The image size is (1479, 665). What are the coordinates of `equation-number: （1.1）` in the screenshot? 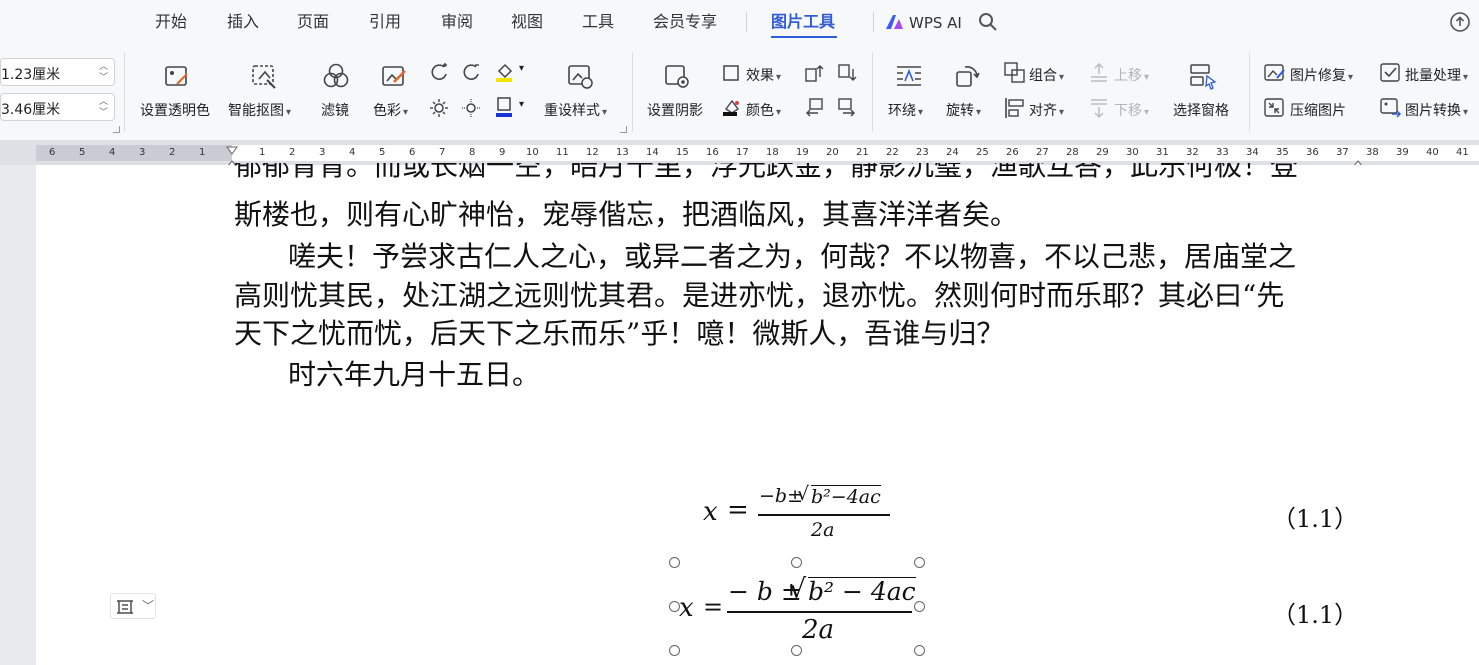 It's located at (1315, 519).